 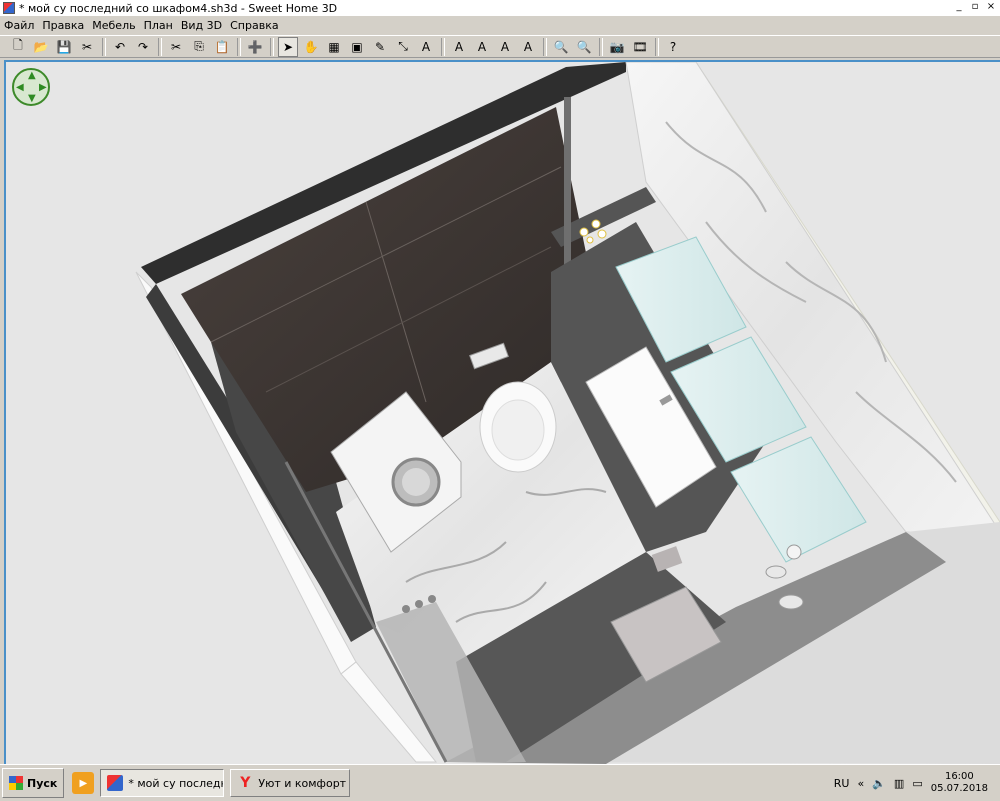 What do you see at coordinates (255, 47) in the screenshot?
I see `add-furniture-icon: ➕` at bounding box center [255, 47].